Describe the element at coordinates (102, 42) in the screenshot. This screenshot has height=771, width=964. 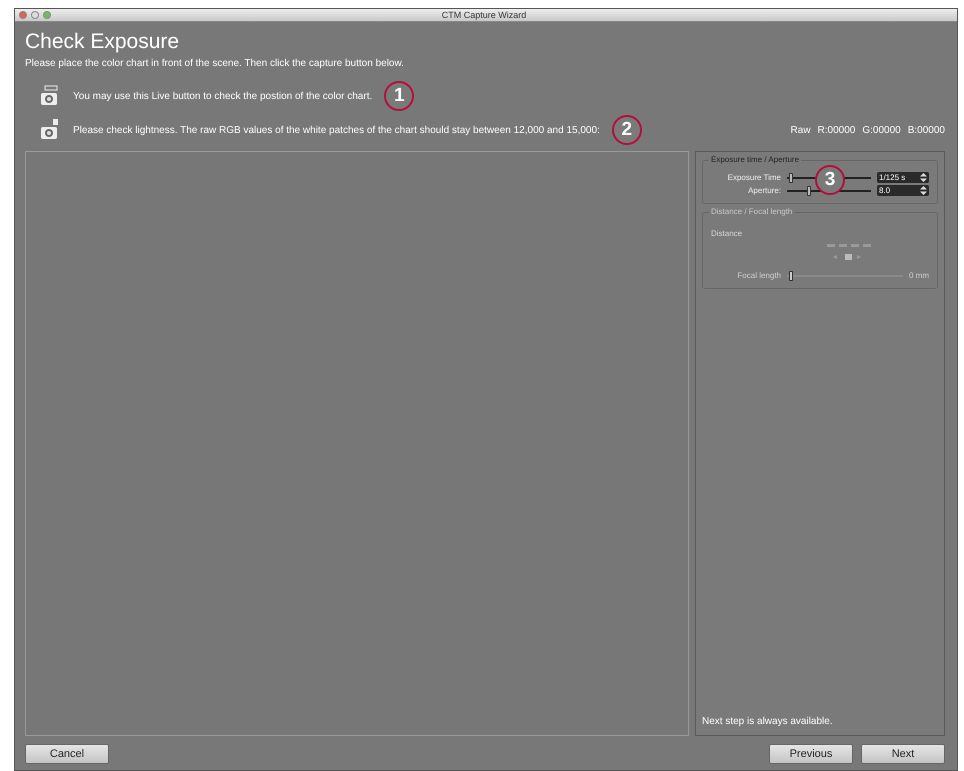
I see `page-heading: Check Exposure` at that location.